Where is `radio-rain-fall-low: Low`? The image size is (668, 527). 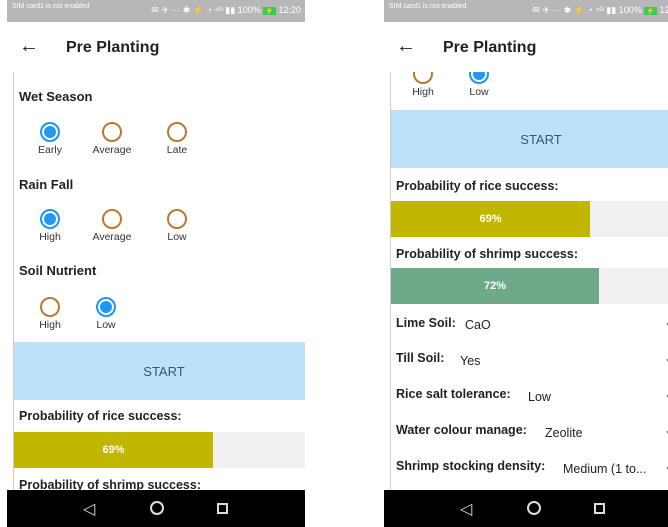
radio-rain-fall-low: Low is located at coordinates (177, 226).